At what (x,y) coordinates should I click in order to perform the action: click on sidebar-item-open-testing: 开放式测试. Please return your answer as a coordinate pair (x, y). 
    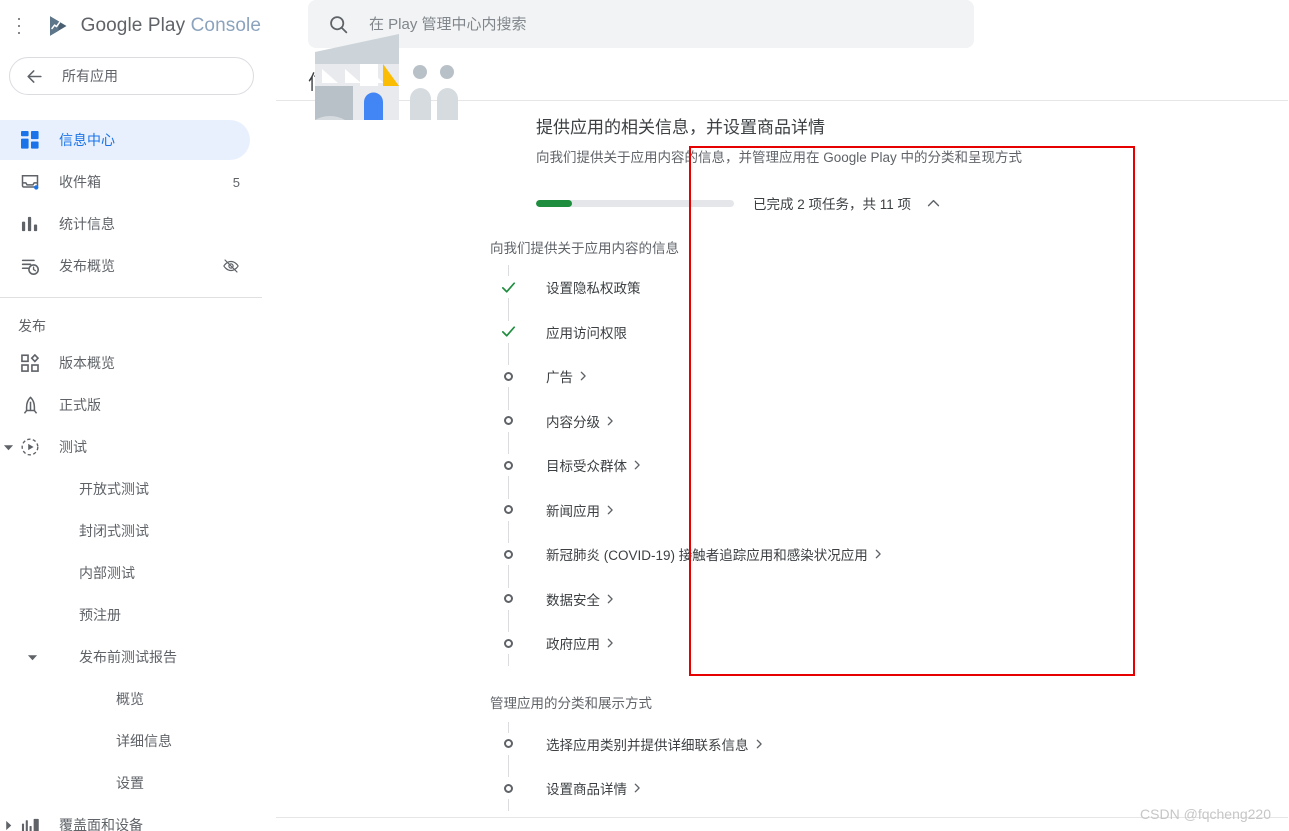
    Looking at the image, I should click on (131, 489).